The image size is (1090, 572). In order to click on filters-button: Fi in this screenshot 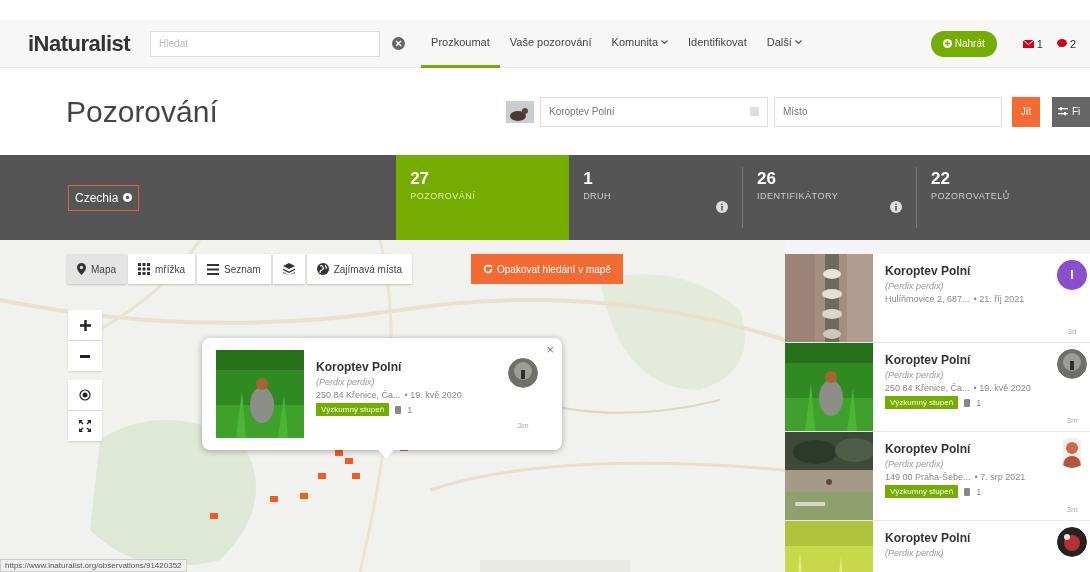, I will do `click(1071, 111)`.